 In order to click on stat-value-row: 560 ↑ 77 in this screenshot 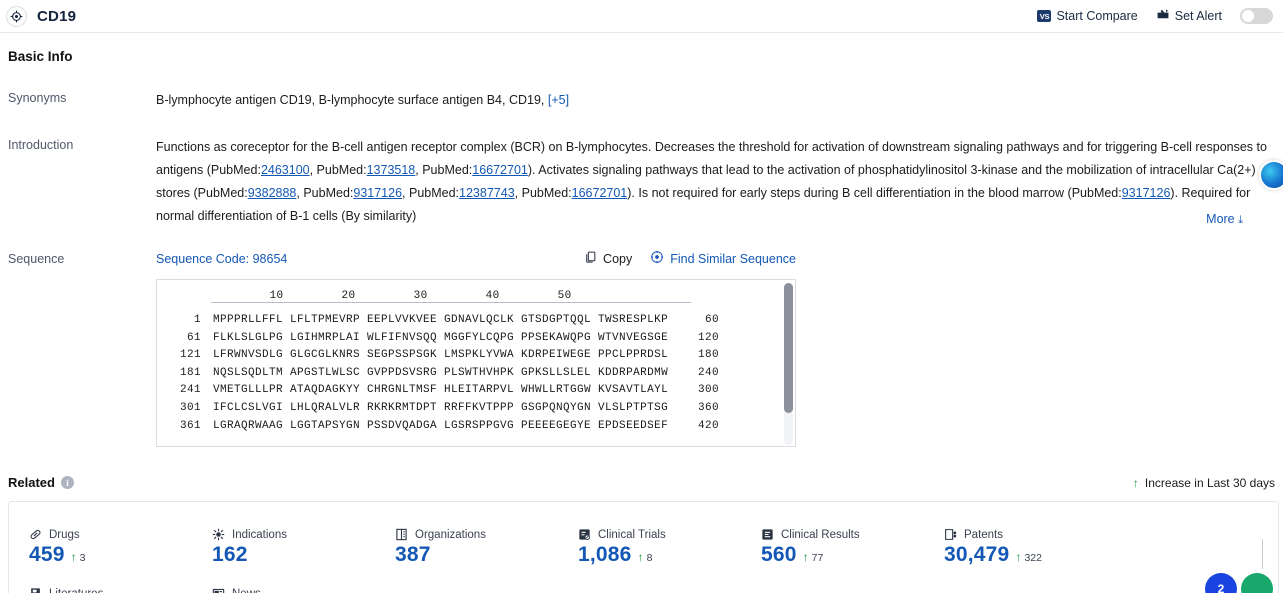, I will do `click(852, 555)`.